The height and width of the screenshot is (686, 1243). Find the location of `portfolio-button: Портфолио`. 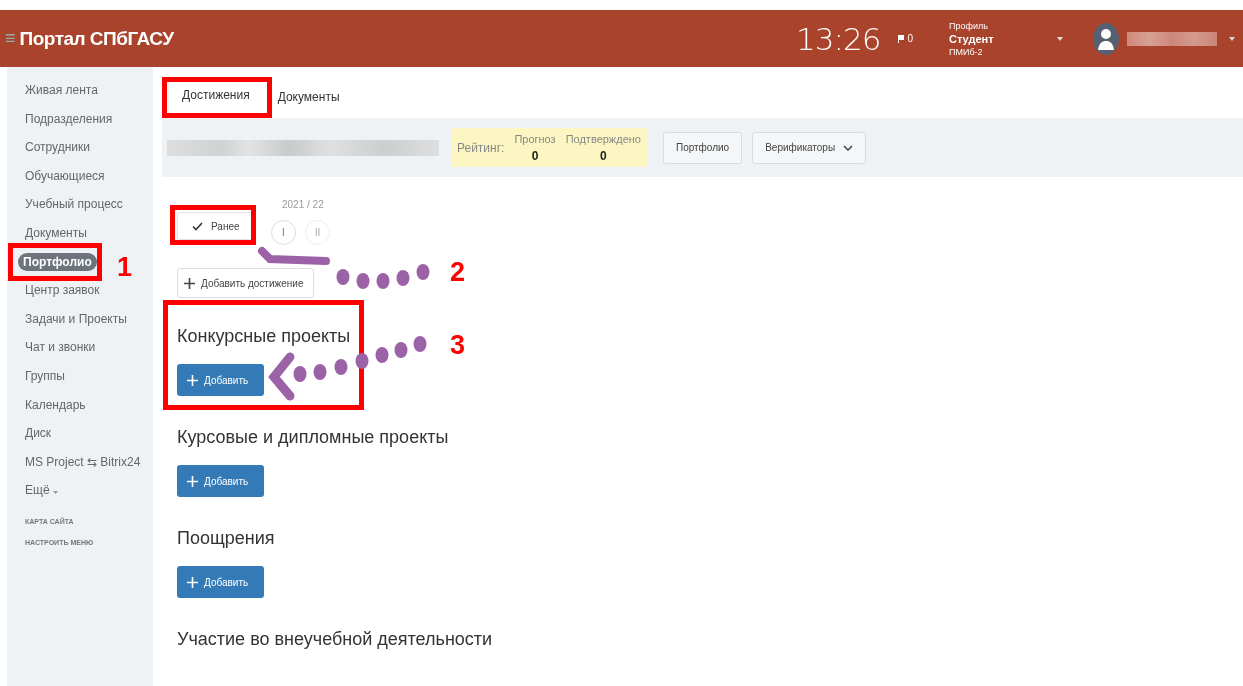

portfolio-button: Портфолио is located at coordinates (702, 147).